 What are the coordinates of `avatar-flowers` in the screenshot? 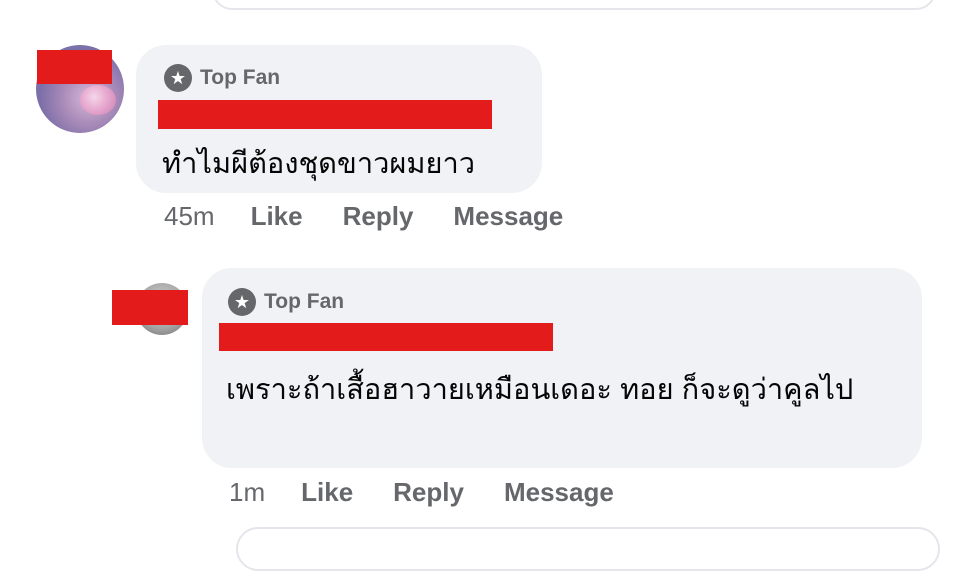 It's located at (98, 100).